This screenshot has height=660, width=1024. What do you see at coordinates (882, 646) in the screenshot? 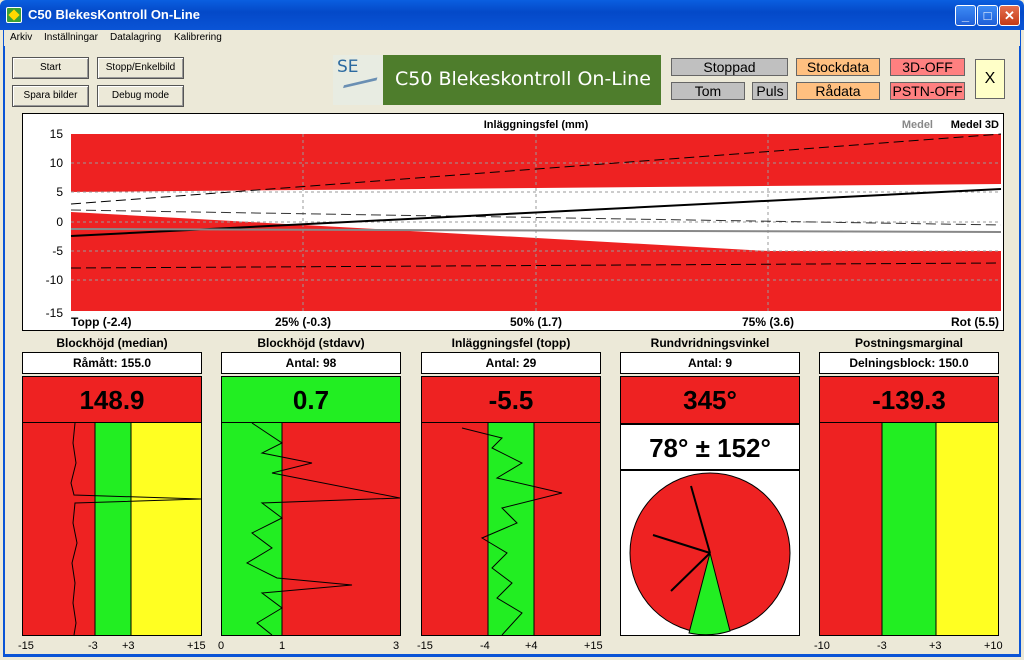
I see `panel5-axis-1: -3` at bounding box center [882, 646].